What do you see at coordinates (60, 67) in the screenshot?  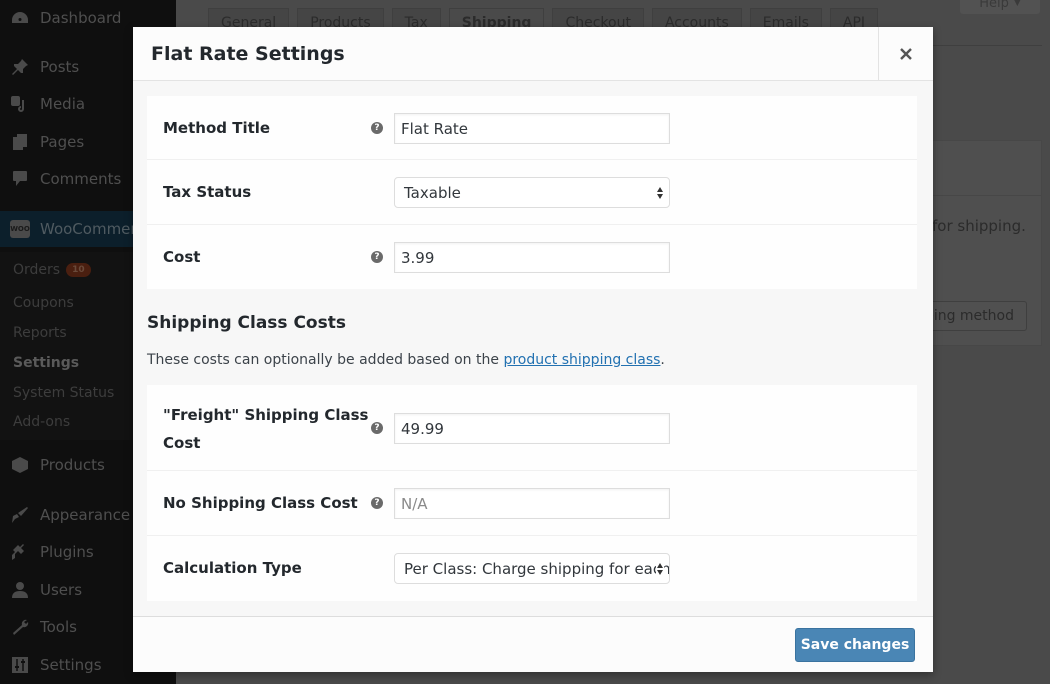 I see `sidebar-item-label: Posts` at bounding box center [60, 67].